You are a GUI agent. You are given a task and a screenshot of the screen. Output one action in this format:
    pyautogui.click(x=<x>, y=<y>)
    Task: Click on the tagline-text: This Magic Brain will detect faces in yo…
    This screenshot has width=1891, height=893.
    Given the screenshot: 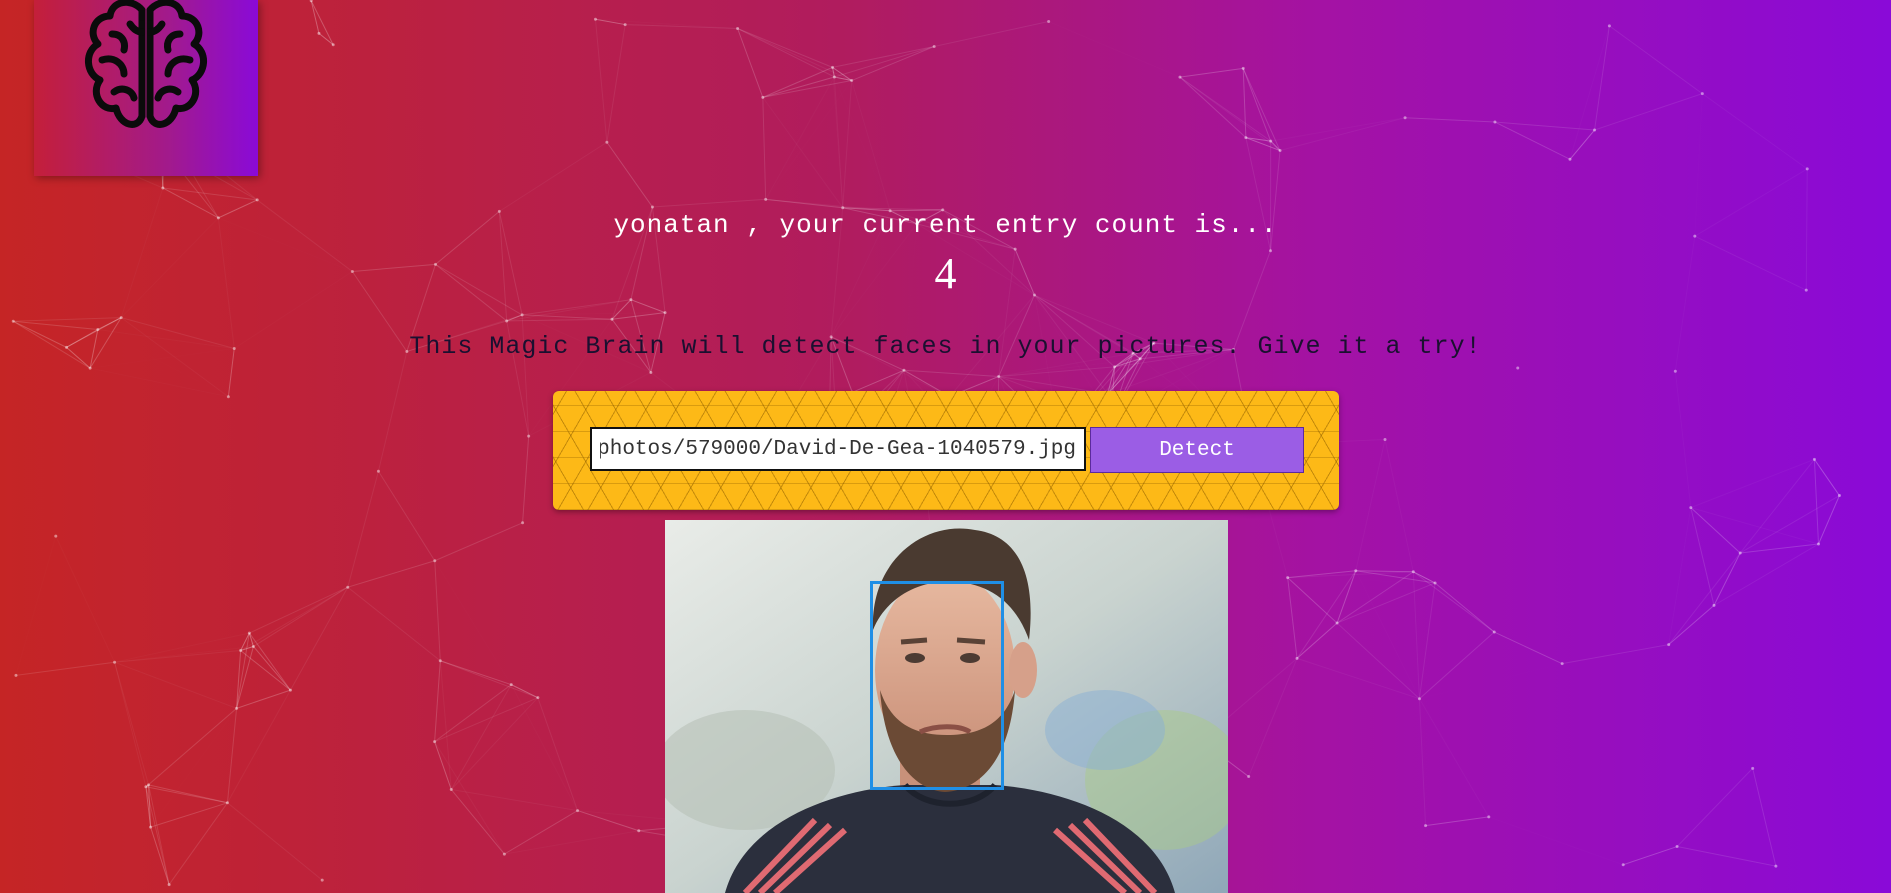 What is the action you would take?
    pyautogui.click(x=945, y=346)
    